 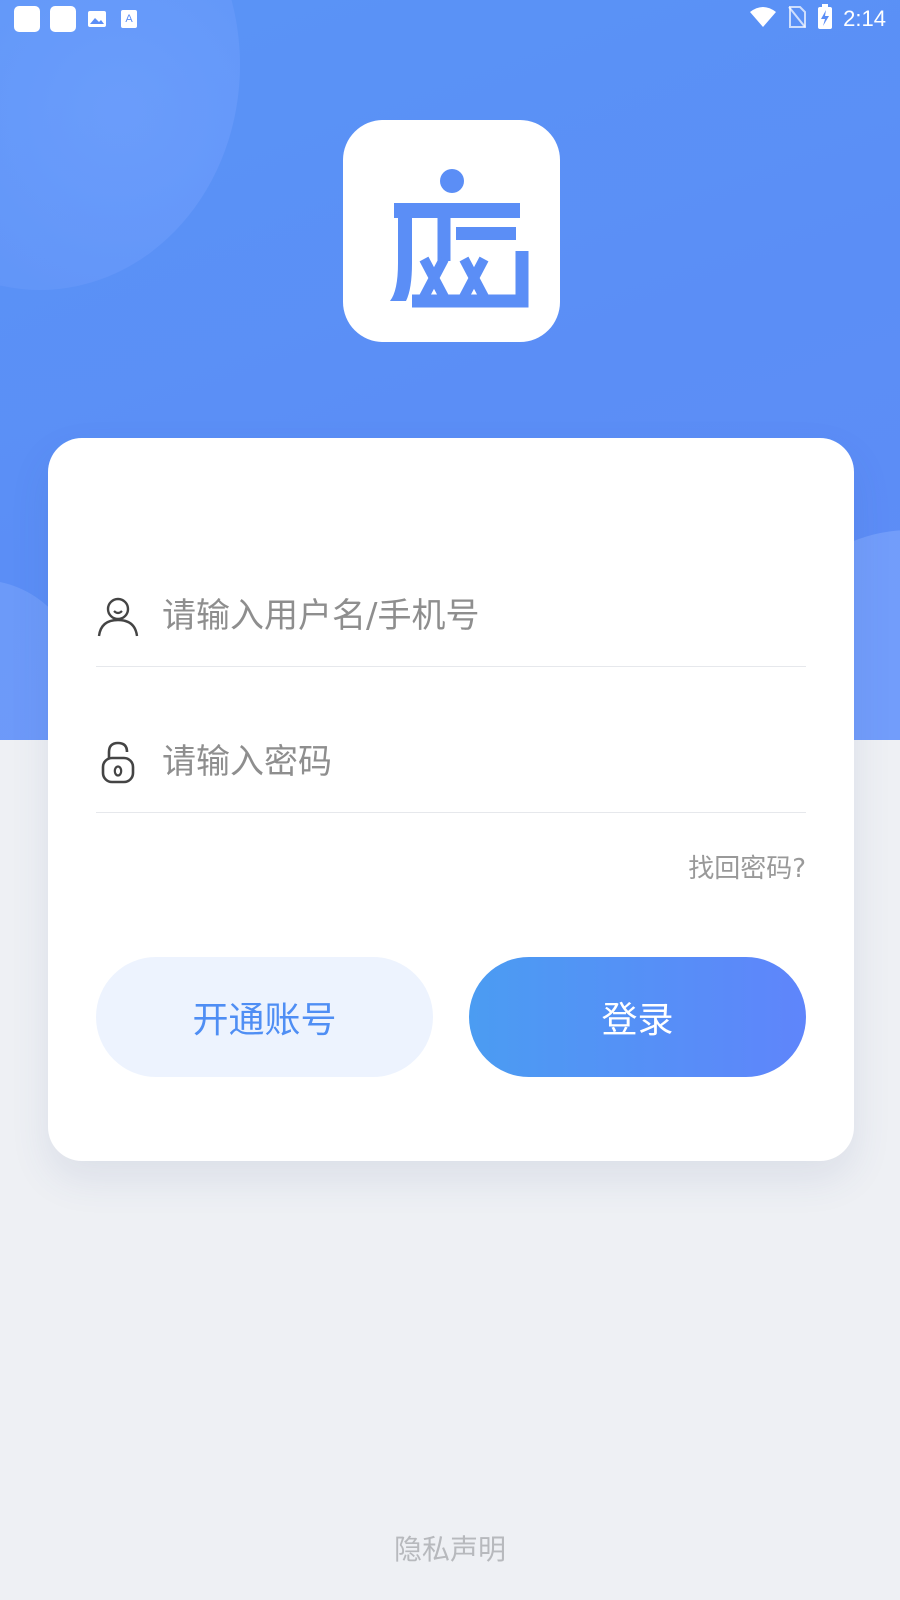 I want to click on register-button: 开通账号, so click(x=264, y=1017).